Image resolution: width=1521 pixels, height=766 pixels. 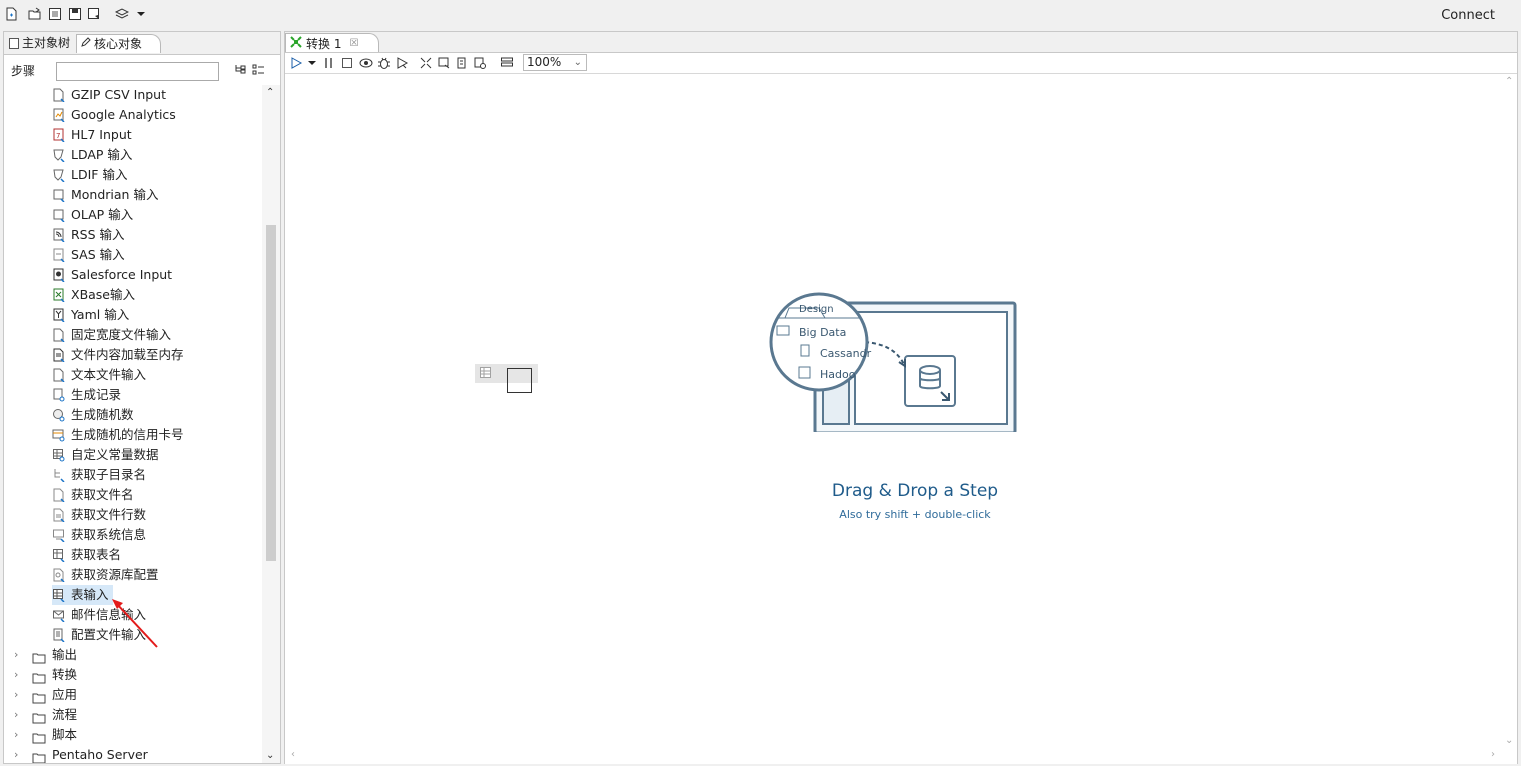 What do you see at coordinates (1509, 740) in the screenshot?
I see `scroll-down-icon: ⌄` at bounding box center [1509, 740].